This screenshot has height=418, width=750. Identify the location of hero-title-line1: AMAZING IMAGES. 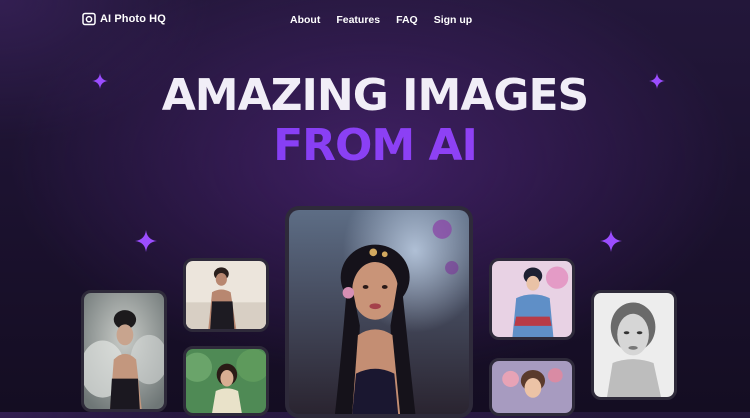
(375, 95).